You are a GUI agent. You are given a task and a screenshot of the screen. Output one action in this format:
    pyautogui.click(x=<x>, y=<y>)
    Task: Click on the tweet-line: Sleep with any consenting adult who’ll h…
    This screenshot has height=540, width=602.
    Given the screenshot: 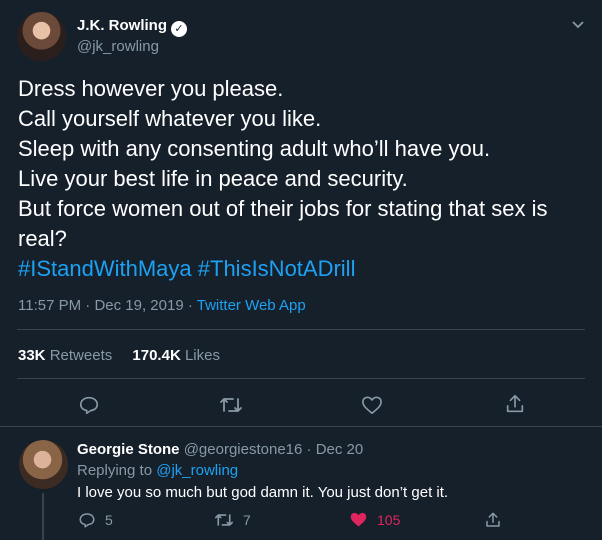 What is the action you would take?
    pyautogui.click(x=254, y=148)
    